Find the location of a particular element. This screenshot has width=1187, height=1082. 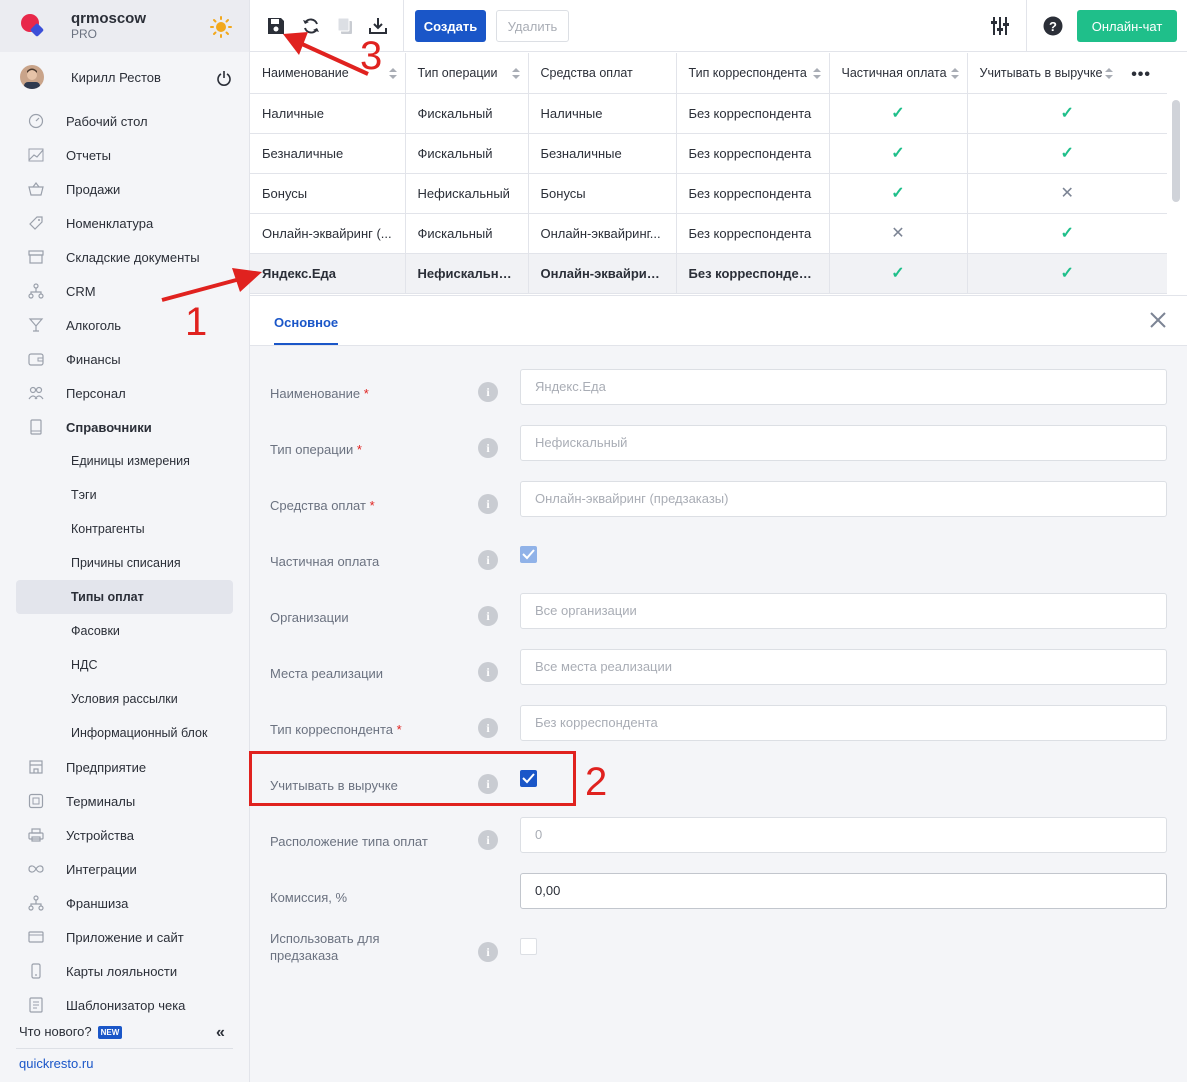

brand-header: qrmoscow PRO is located at coordinates (124, 26).